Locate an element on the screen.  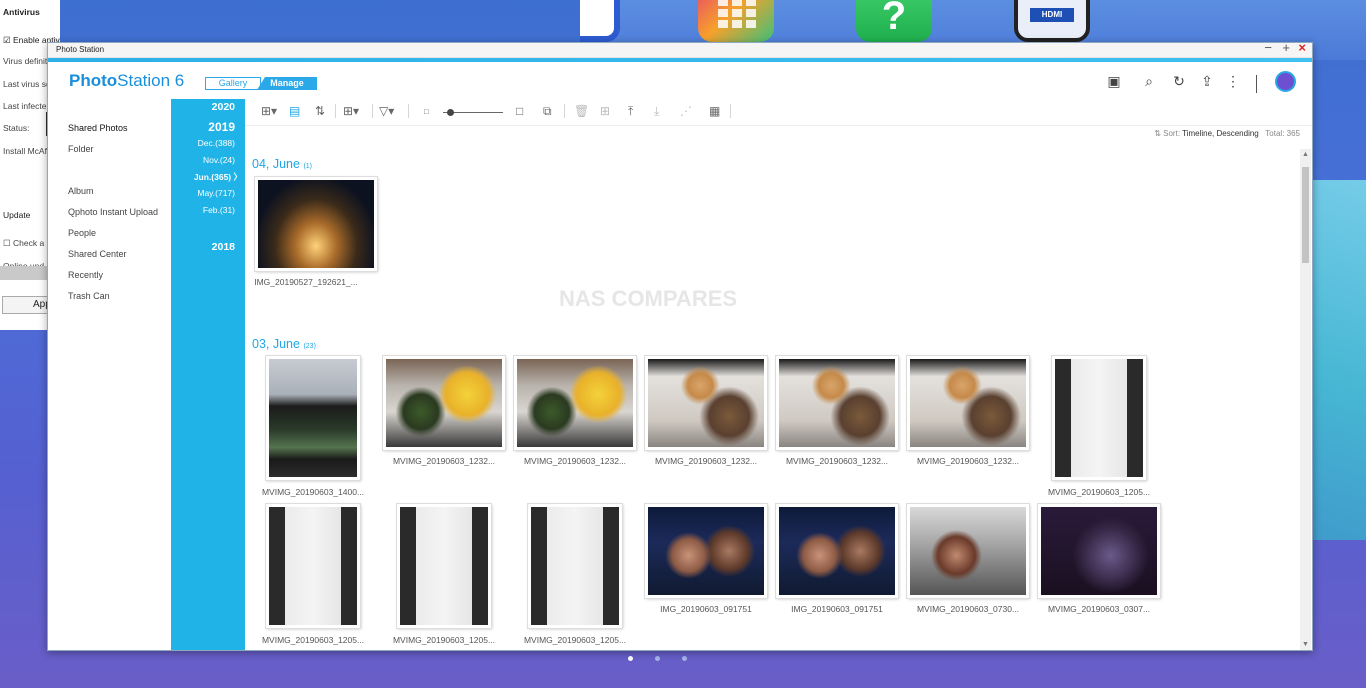
thumbnail-size-slider is located at coordinates (473, 112).